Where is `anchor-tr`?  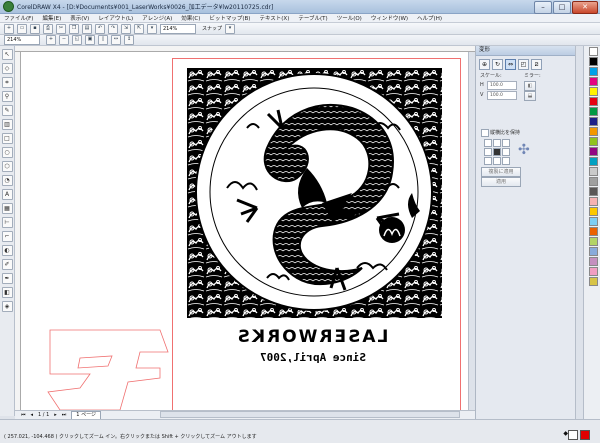 anchor-tr is located at coordinates (506, 143).